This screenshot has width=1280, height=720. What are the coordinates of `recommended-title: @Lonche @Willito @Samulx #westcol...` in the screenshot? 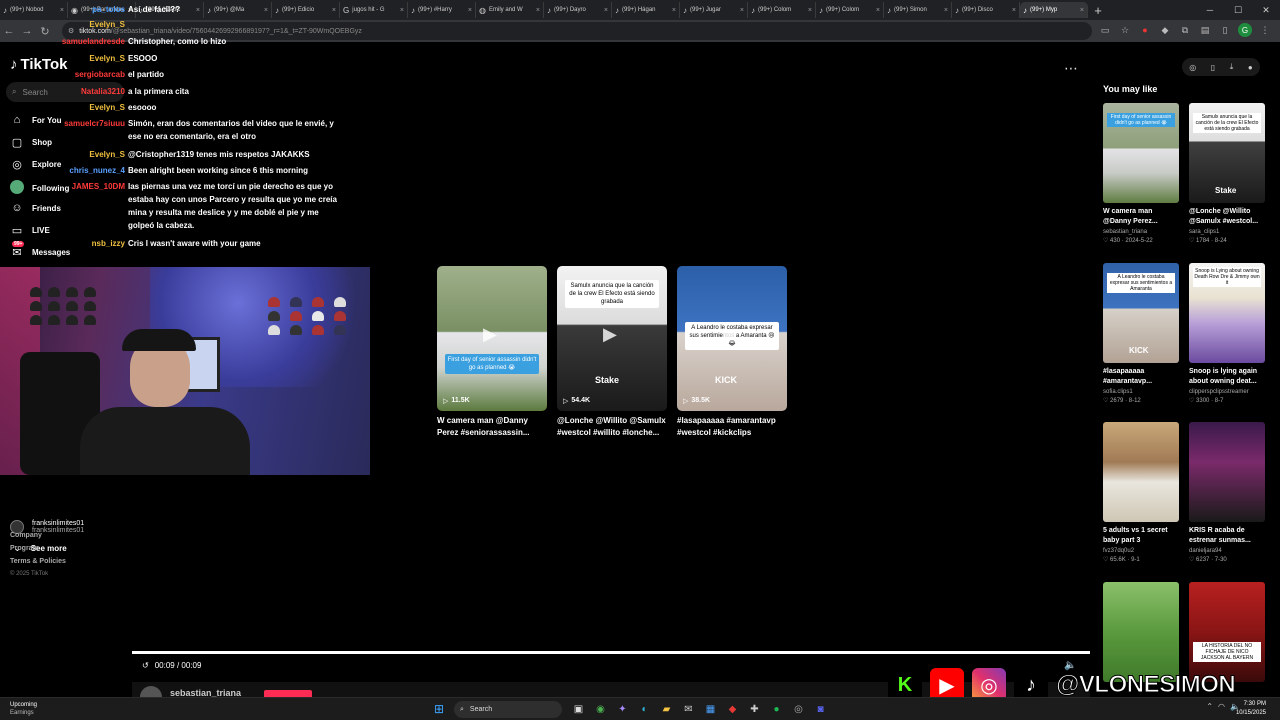 It's located at (1227, 217).